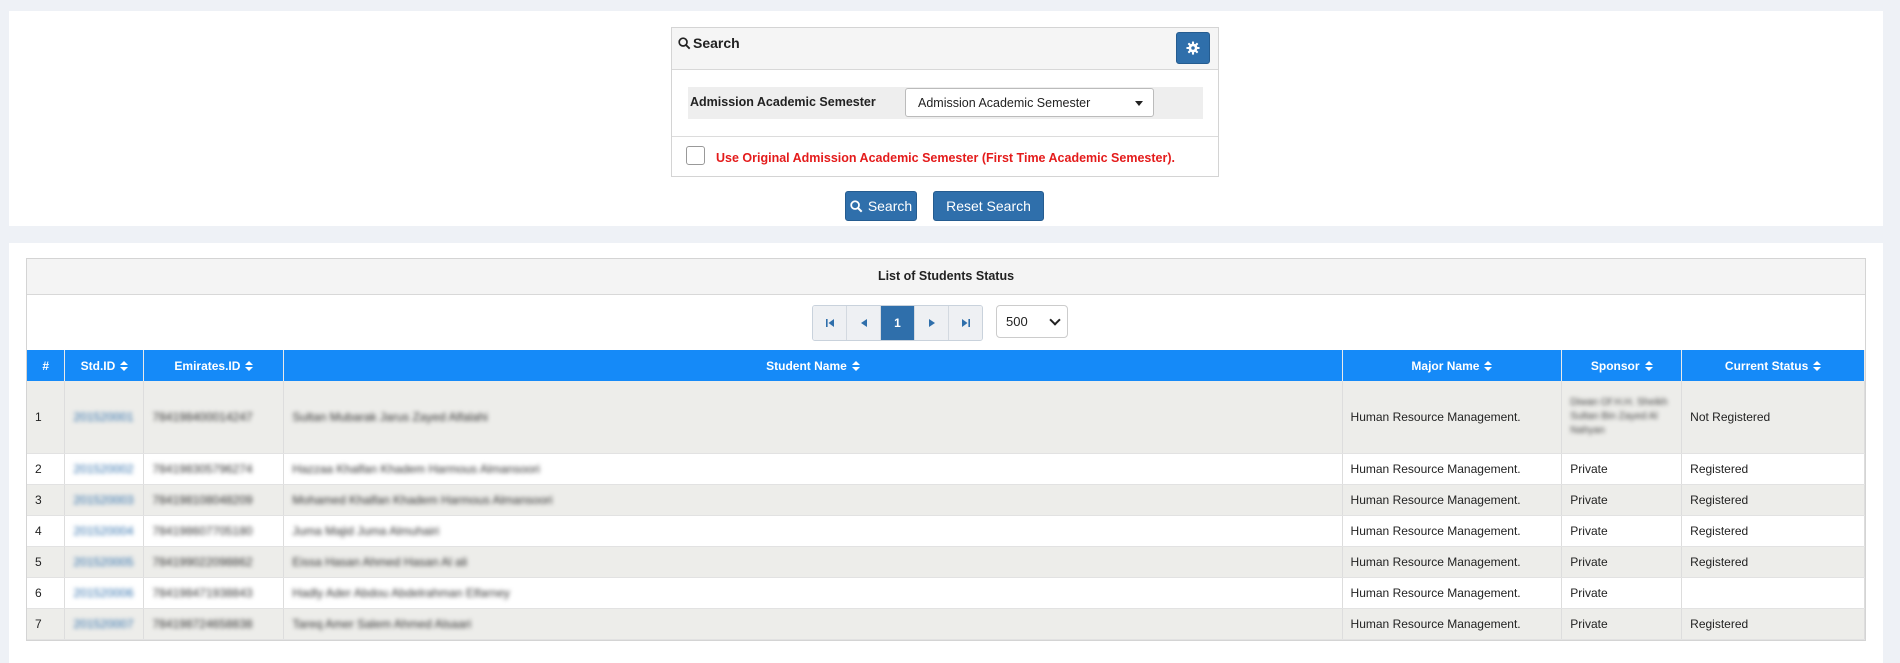  I want to click on student-id-link: 201520007, so click(104, 624).